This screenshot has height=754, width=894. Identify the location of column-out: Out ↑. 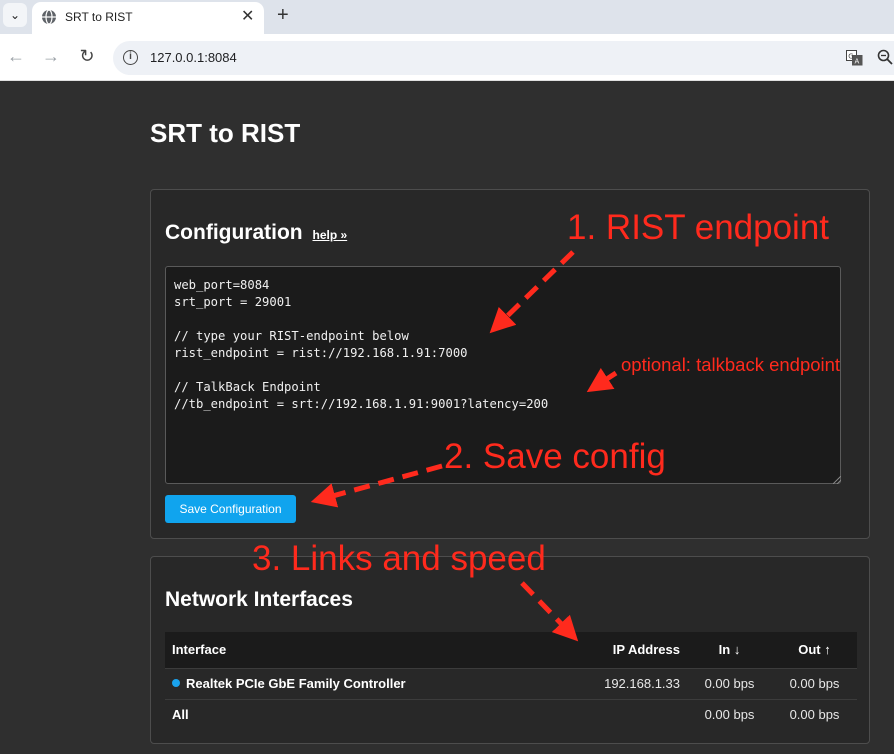
(814, 650).